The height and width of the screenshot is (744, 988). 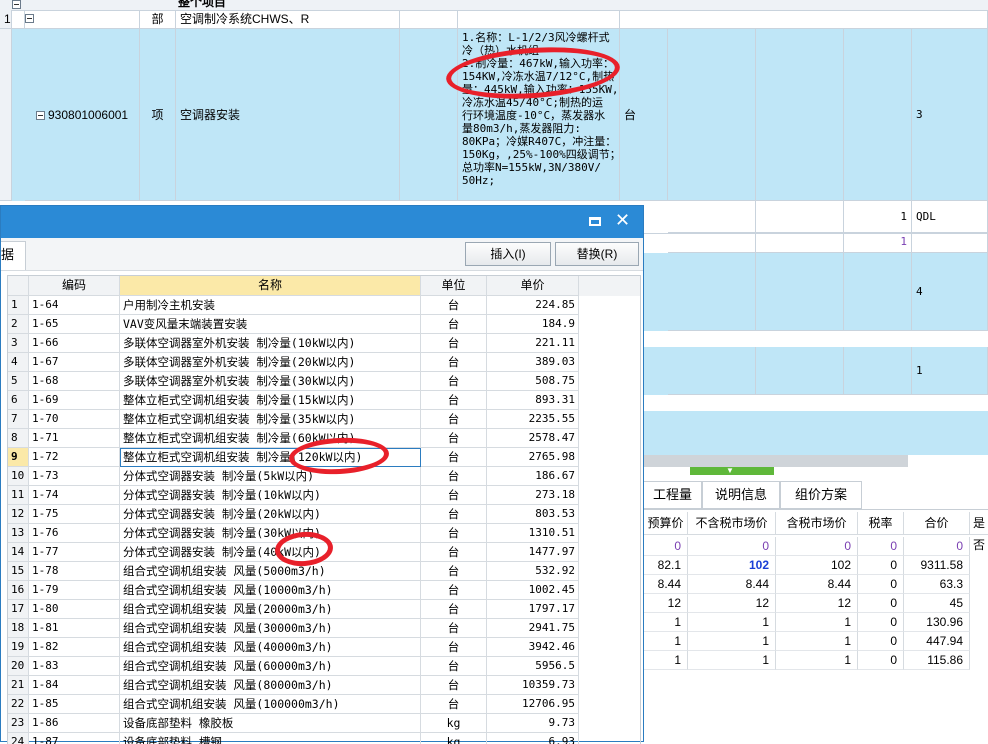 I want to click on quota-row: 12 1-75 分体式空调器安装 制冷量(20kW以内) 台 803.53, so click(x=324, y=514).